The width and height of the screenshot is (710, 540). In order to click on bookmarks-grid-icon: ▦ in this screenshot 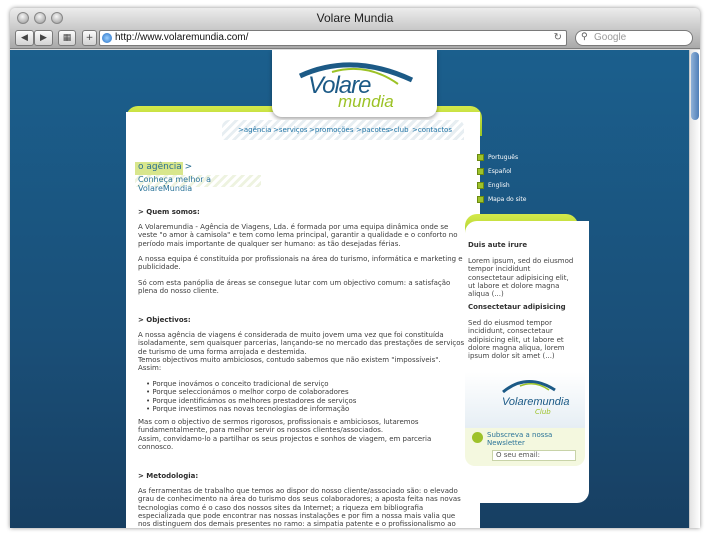, I will do `click(67, 38)`.